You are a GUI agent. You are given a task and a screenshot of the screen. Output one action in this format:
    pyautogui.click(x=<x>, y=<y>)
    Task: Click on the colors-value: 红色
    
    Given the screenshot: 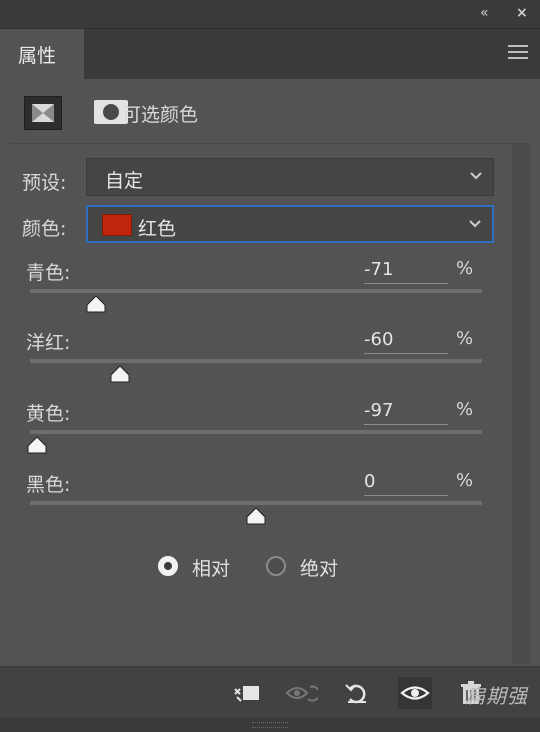 What is the action you would take?
    pyautogui.click(x=157, y=229)
    